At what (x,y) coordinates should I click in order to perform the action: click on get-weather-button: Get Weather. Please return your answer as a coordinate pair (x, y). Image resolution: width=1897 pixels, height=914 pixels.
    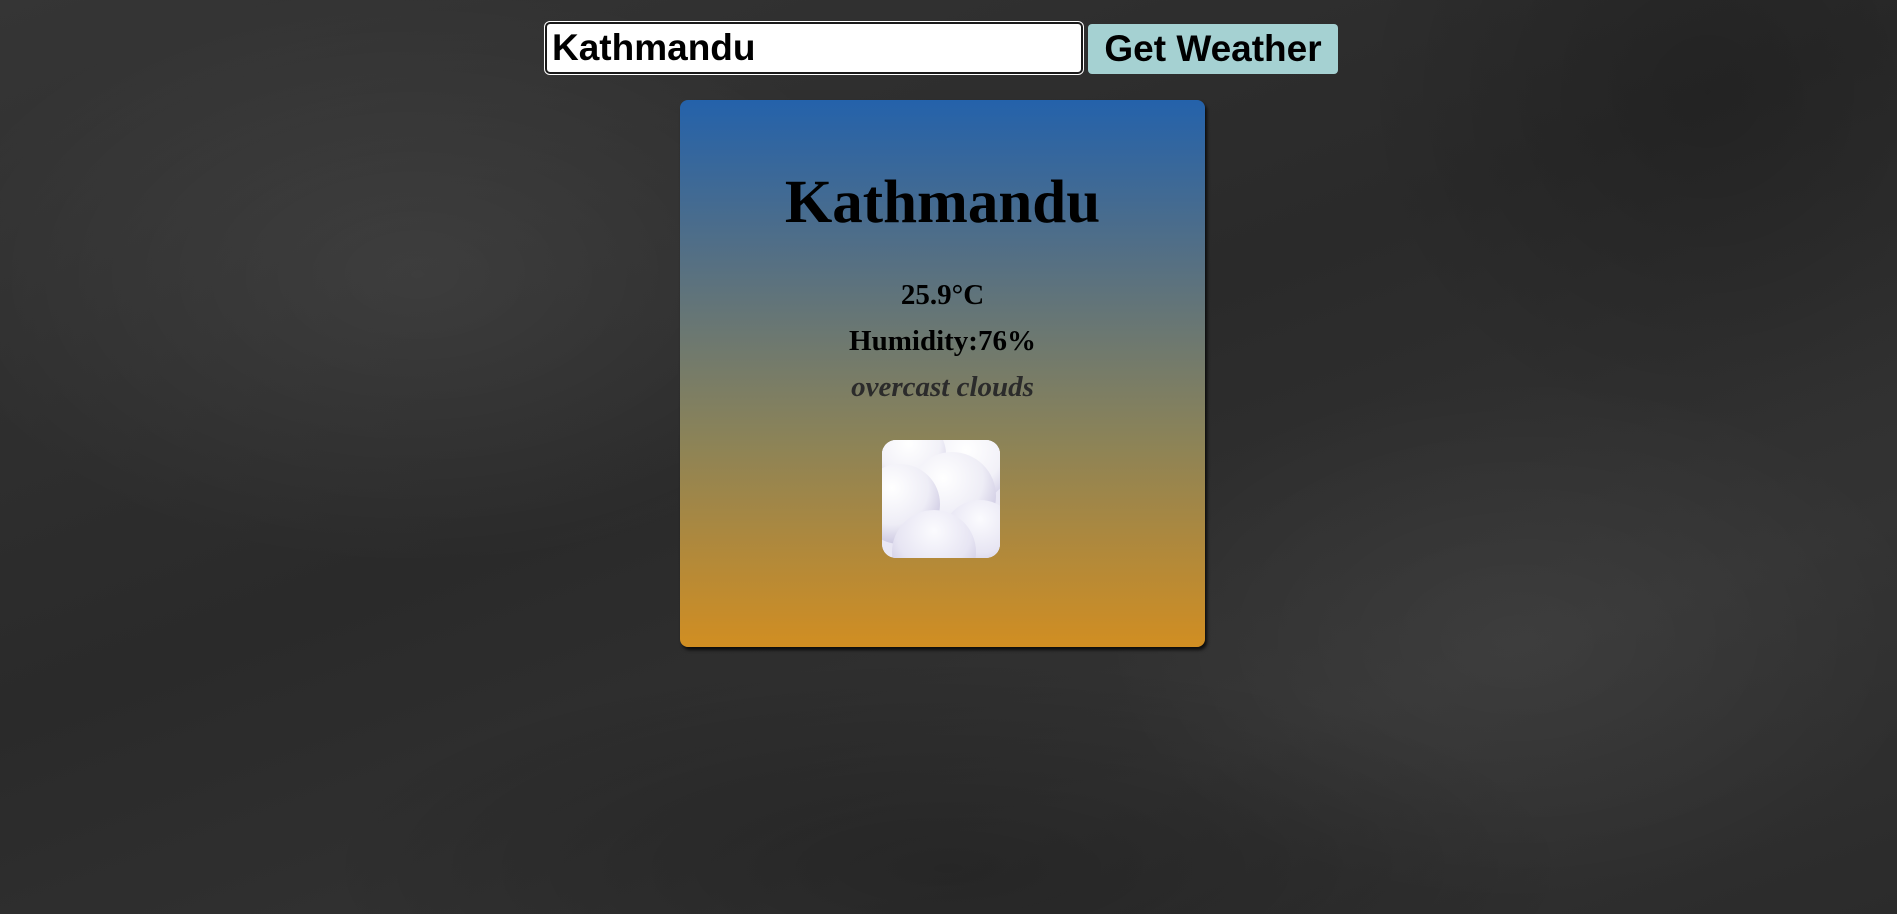
    Looking at the image, I should click on (1213, 49).